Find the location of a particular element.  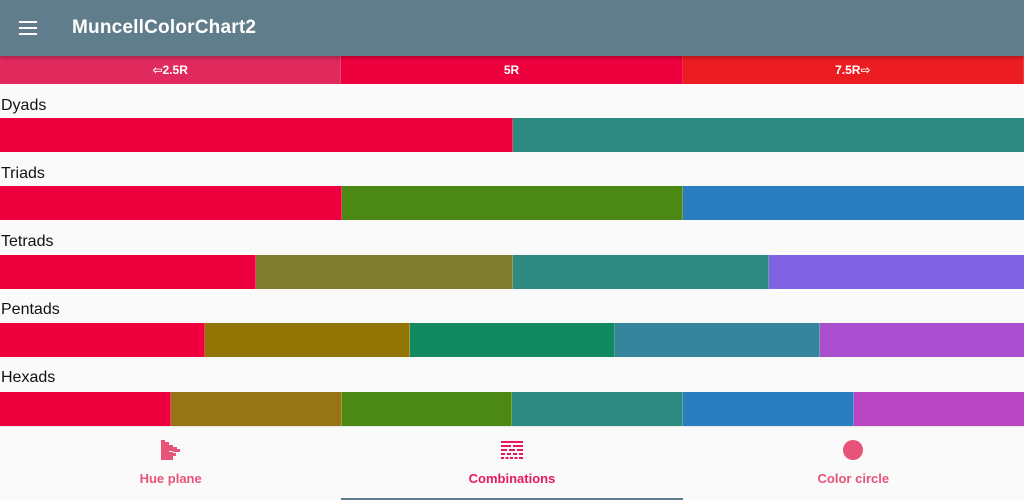

group-label-hexads: Hexads is located at coordinates (28, 377).